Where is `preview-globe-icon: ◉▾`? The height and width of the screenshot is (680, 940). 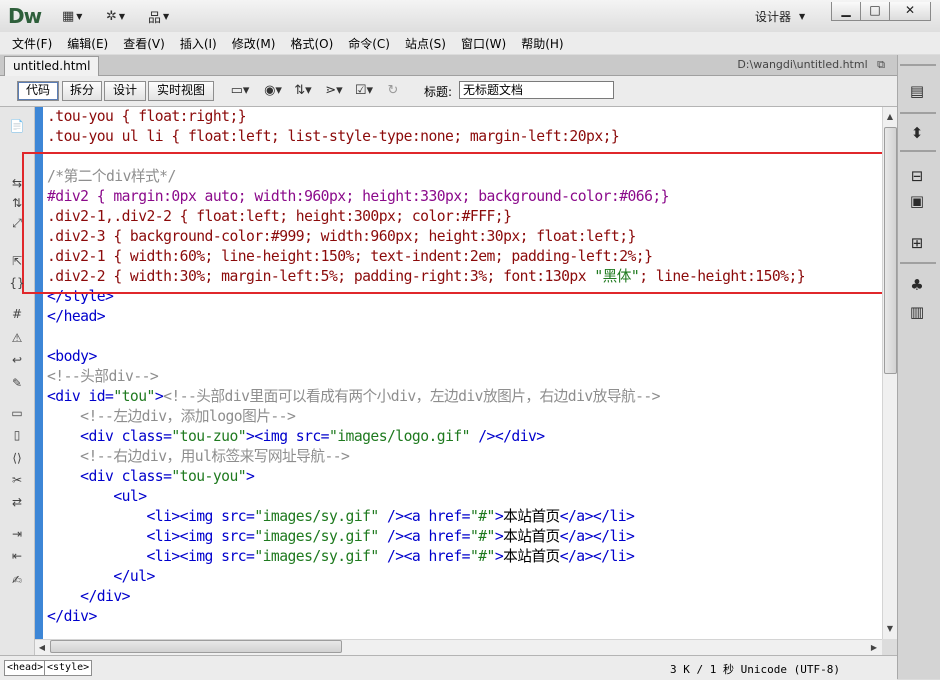 preview-globe-icon: ◉▾ is located at coordinates (273, 91).